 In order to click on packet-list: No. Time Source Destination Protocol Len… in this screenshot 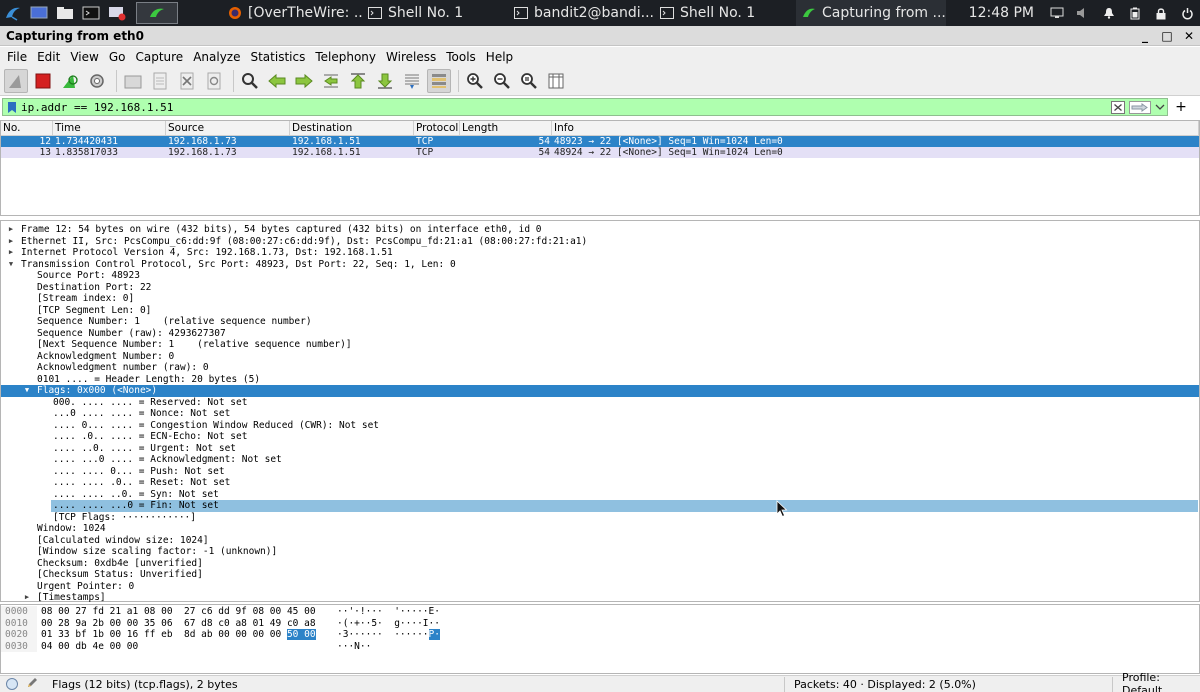, I will do `click(600, 168)`.